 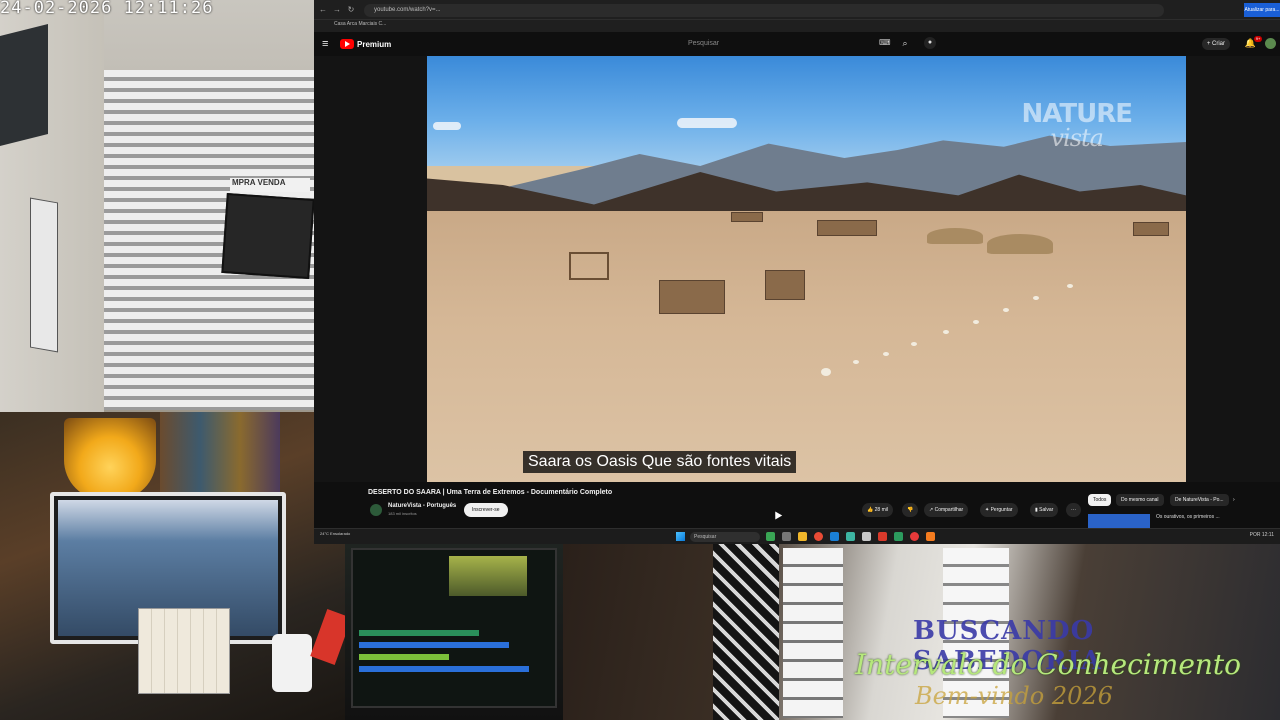 What do you see at coordinates (905, 43) in the screenshot?
I see `search-icon: ⌕` at bounding box center [905, 43].